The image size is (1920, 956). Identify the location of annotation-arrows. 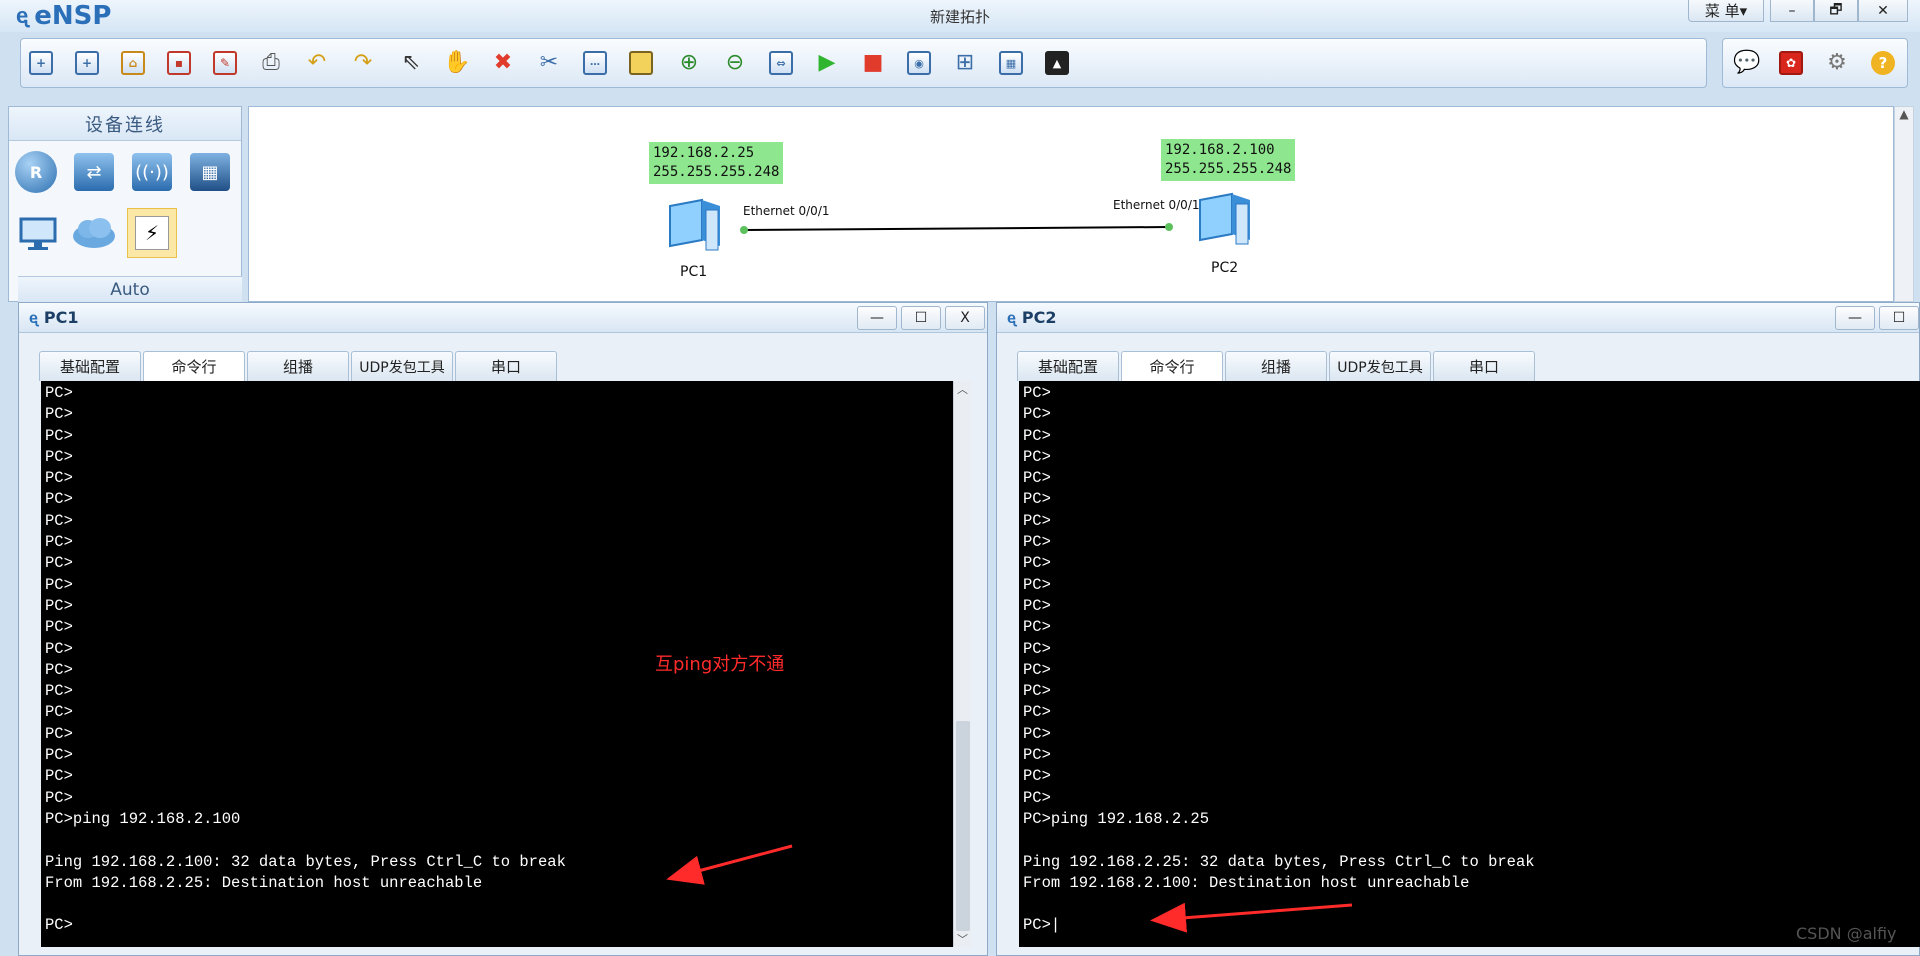
(1009, 888).